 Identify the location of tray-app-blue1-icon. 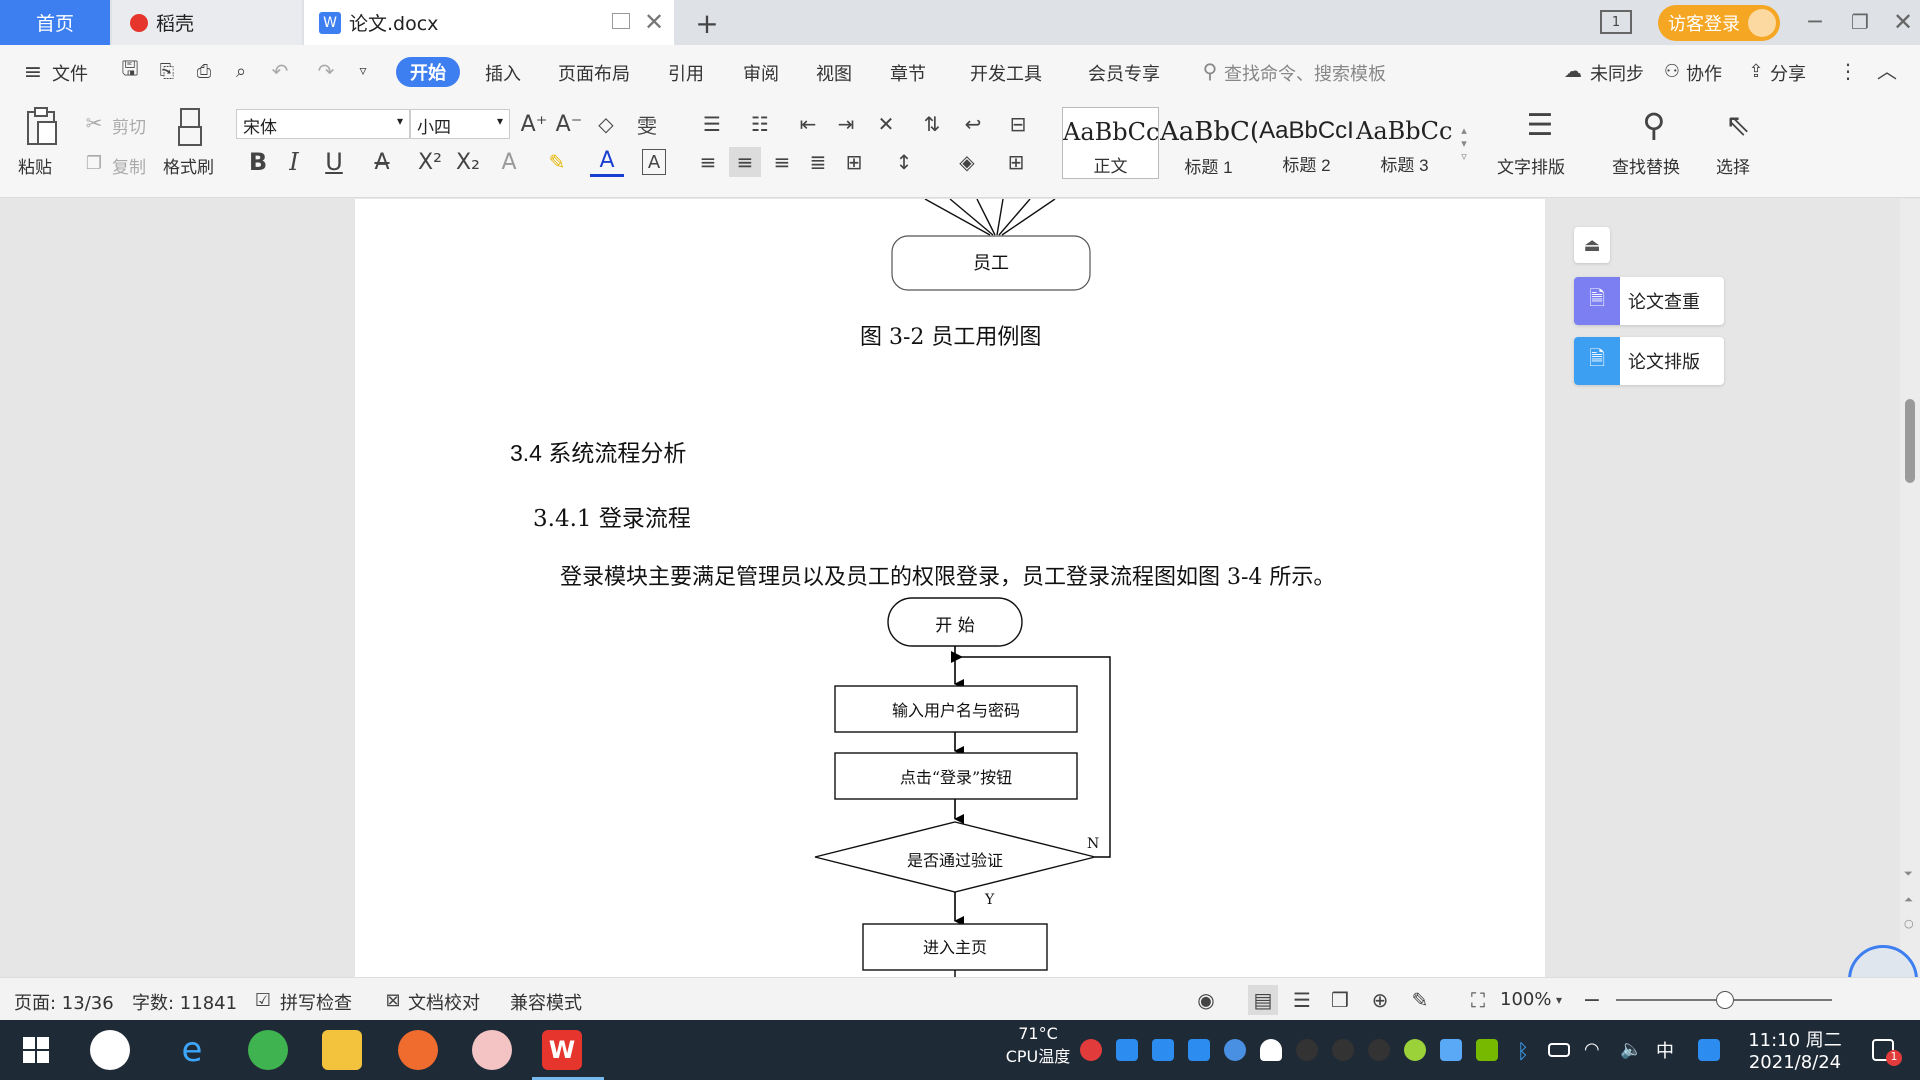
(1127, 1050).